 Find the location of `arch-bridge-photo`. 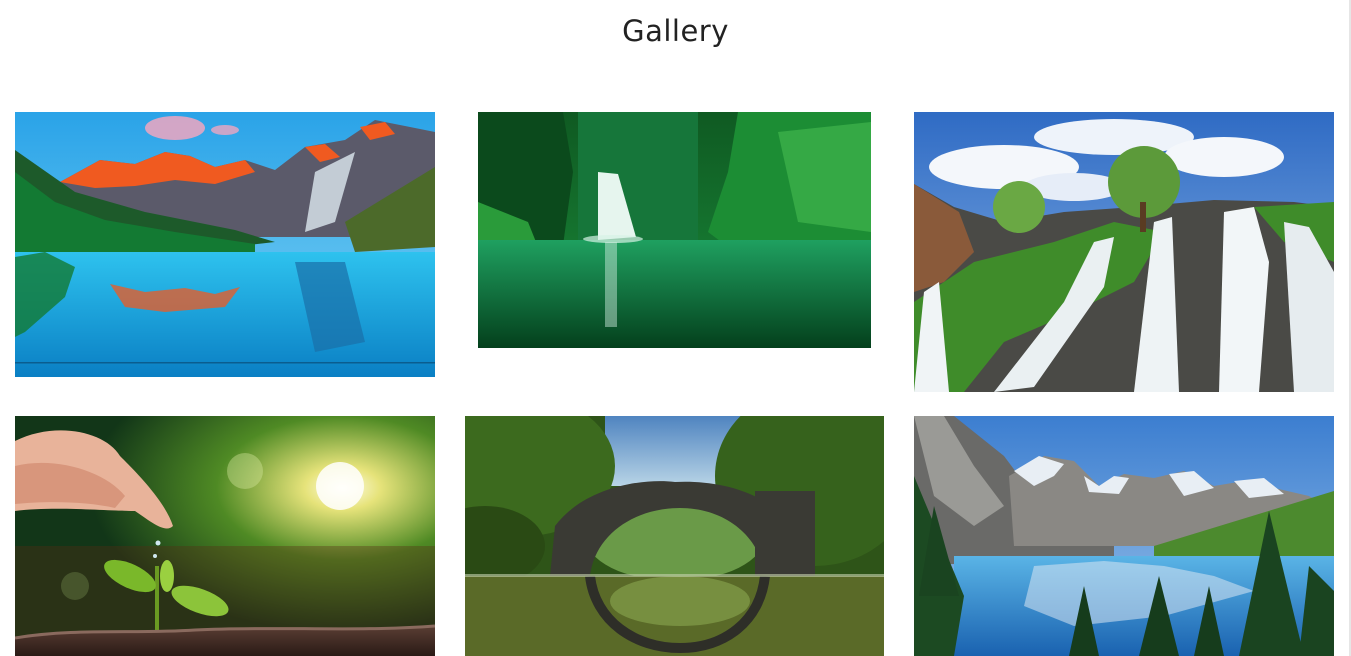

arch-bridge-photo is located at coordinates (674, 536).